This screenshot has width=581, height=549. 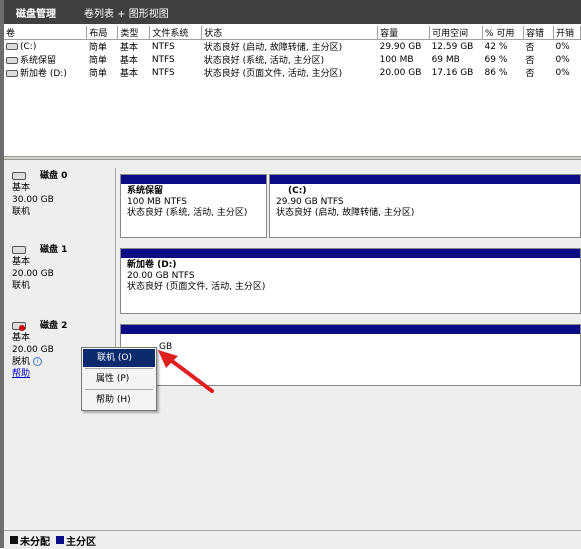 I want to click on menu-item-online: 联机 (O), so click(x=119, y=358).